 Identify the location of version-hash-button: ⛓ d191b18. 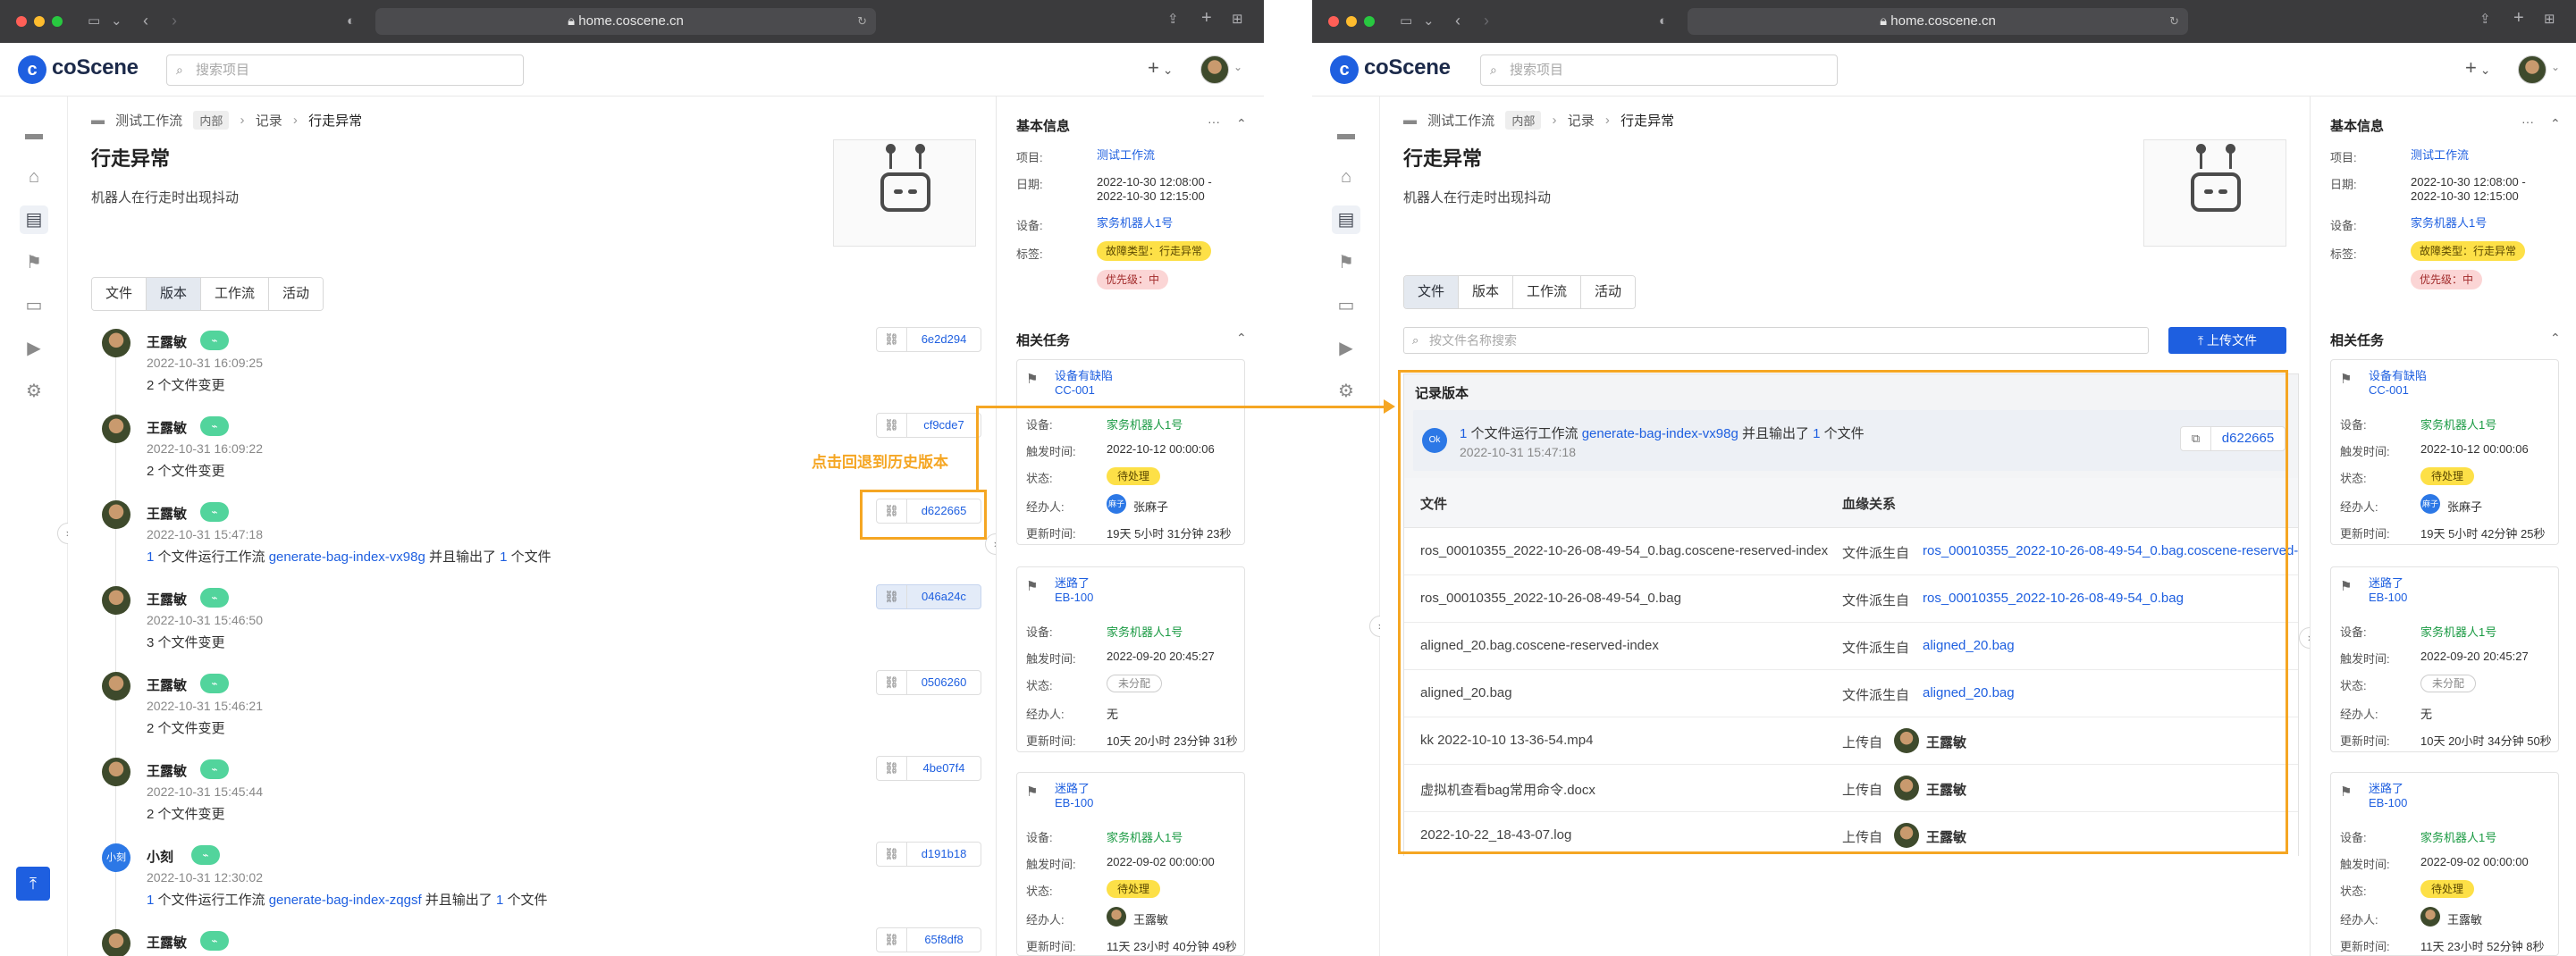
(929, 855).